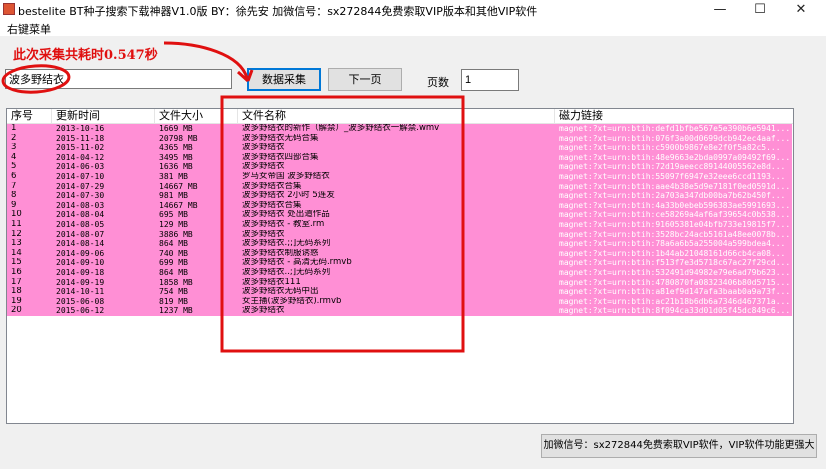 The image size is (826, 469). What do you see at coordinates (720, 10) in the screenshot?
I see `minimize-button: —` at bounding box center [720, 10].